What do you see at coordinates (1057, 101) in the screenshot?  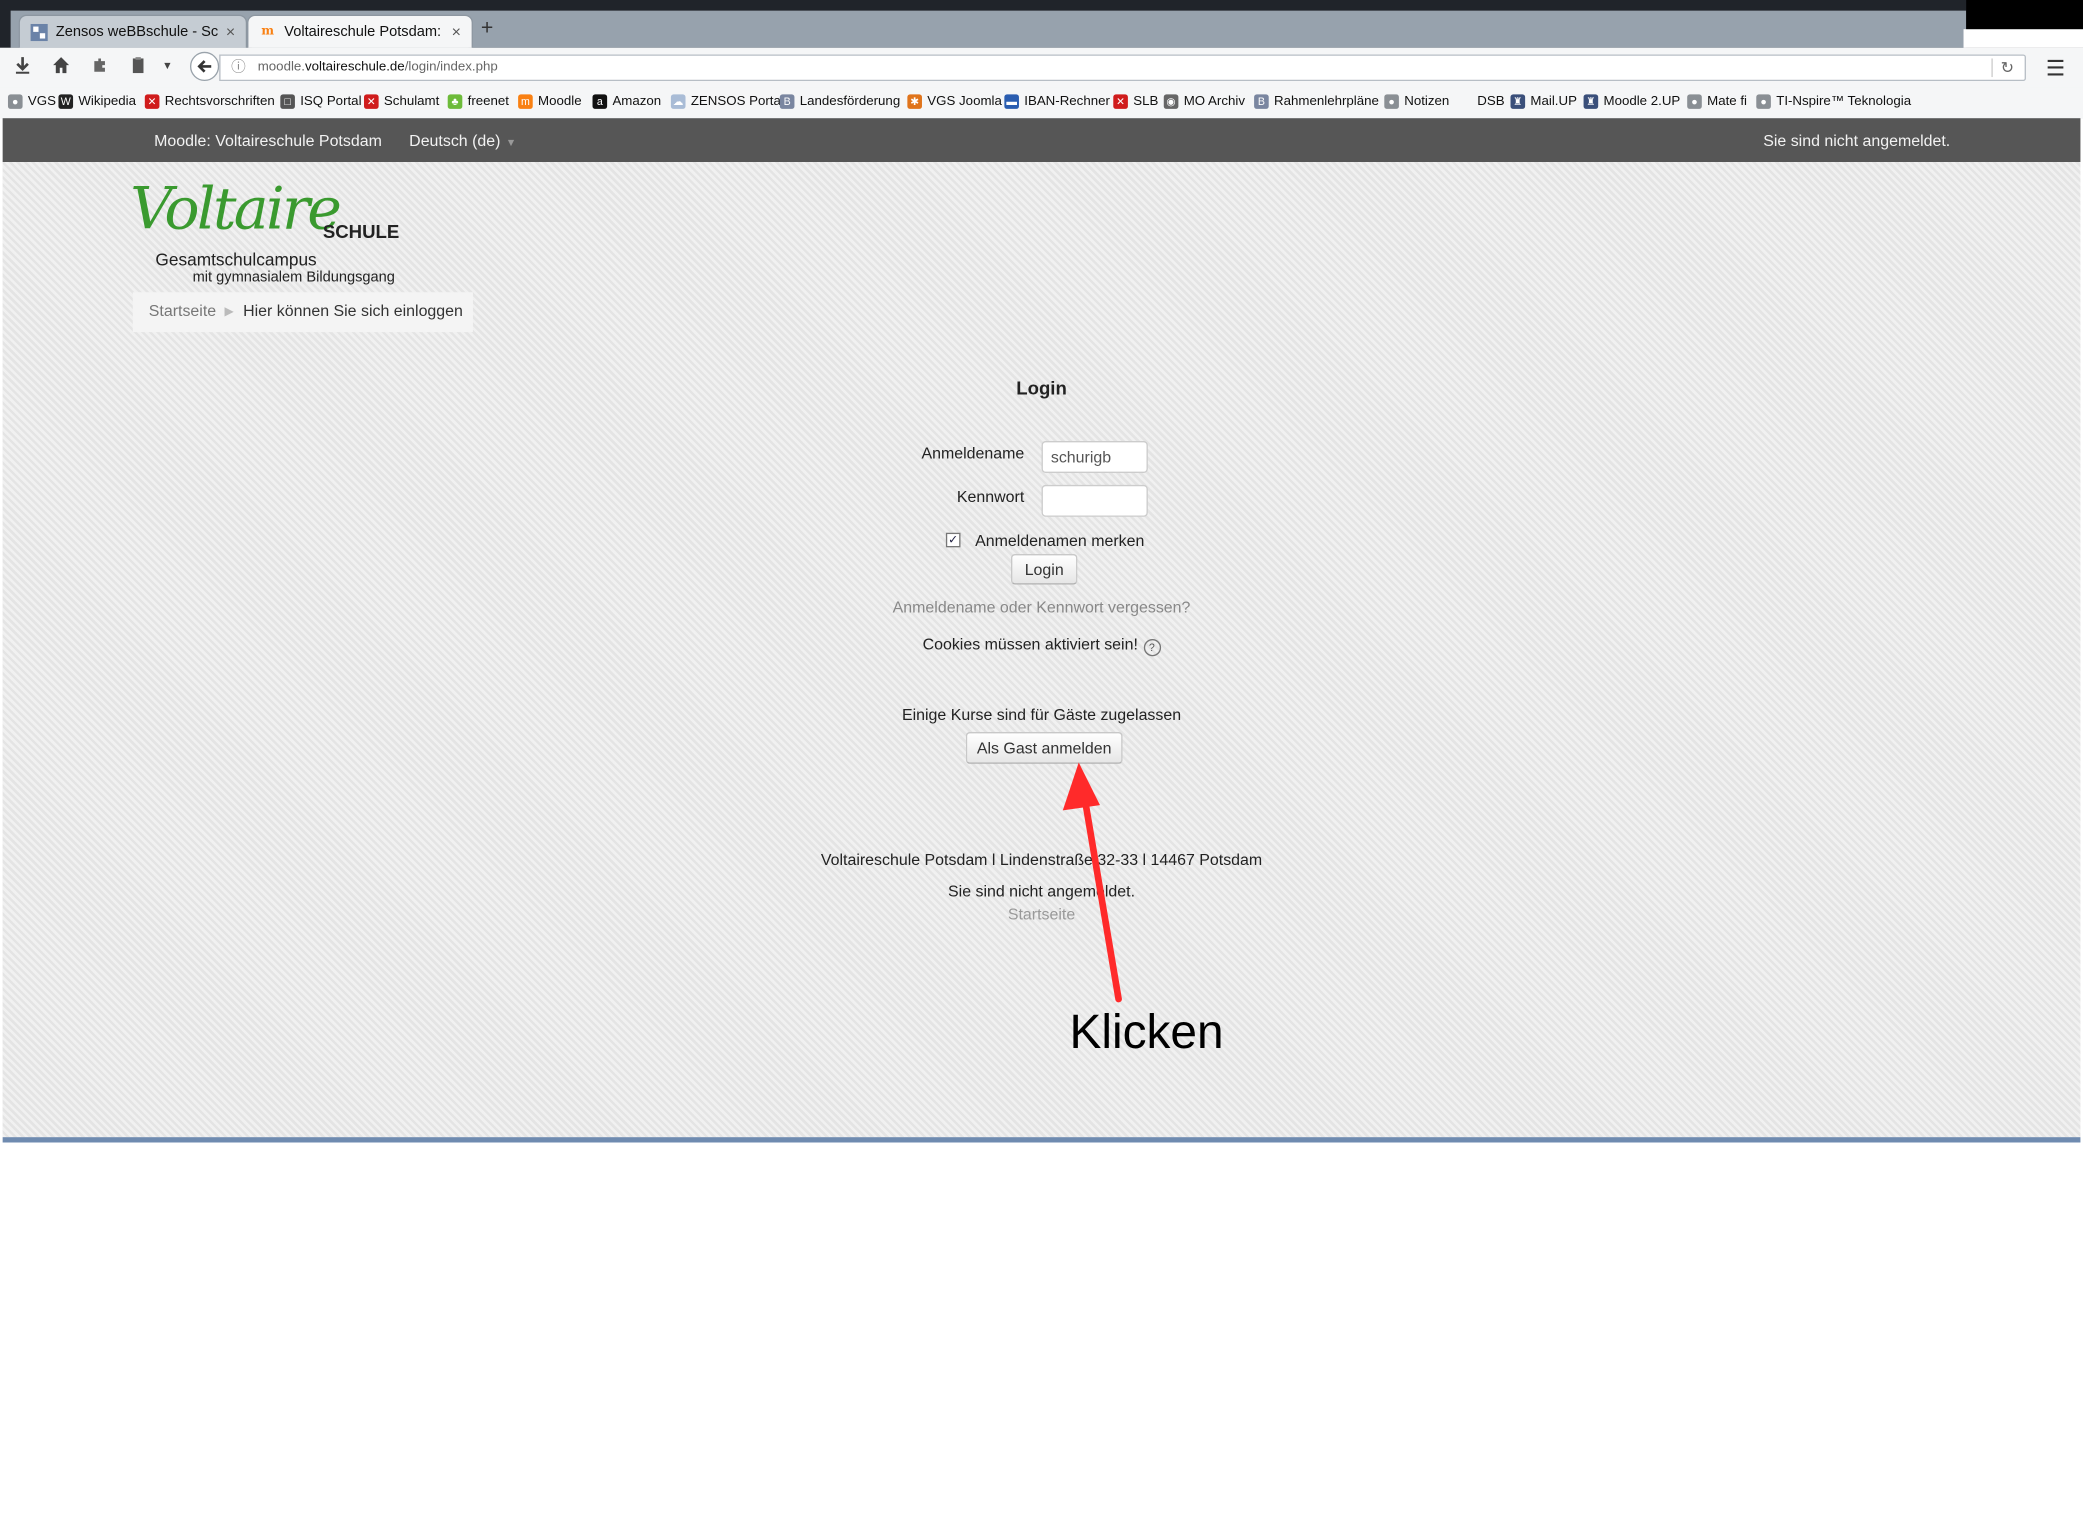 I see `bookmark-item: ▬ IBAN-Rechner` at bounding box center [1057, 101].